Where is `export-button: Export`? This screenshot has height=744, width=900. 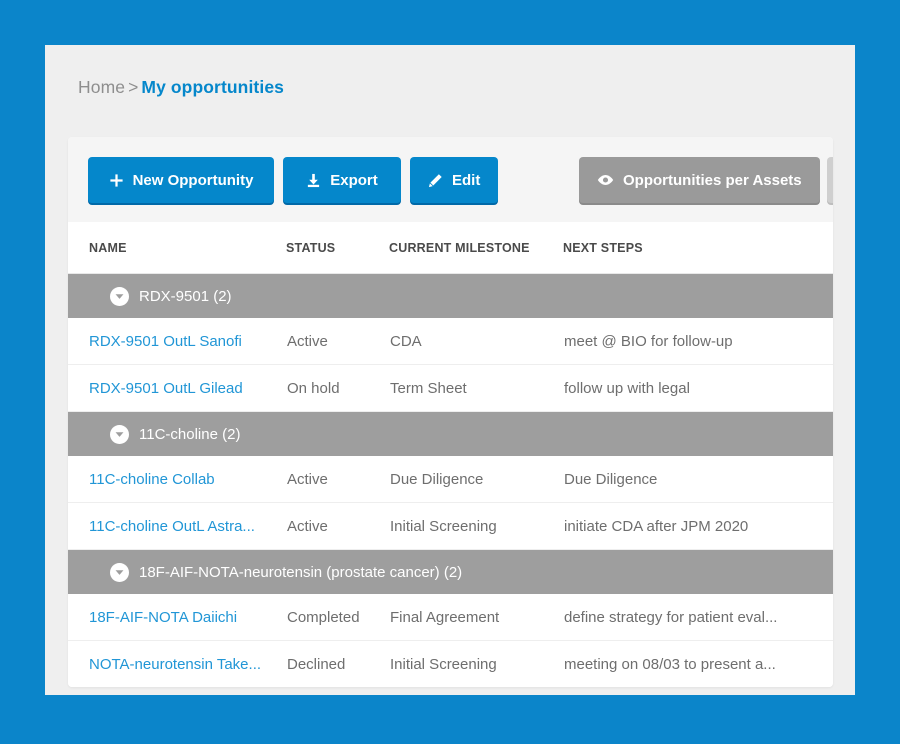
export-button: Export is located at coordinates (342, 180).